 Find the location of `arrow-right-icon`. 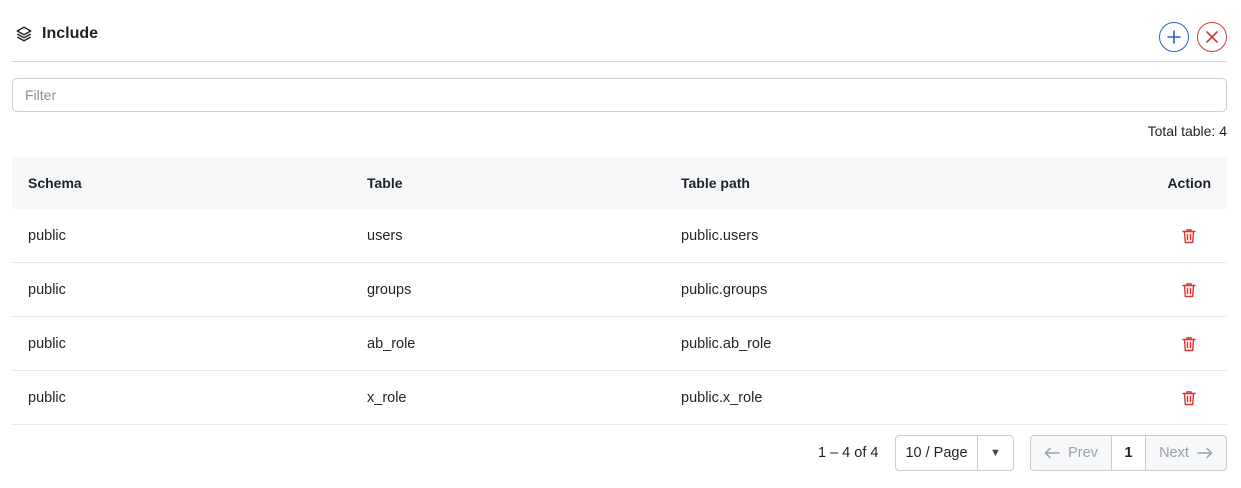

arrow-right-icon is located at coordinates (1205, 453).